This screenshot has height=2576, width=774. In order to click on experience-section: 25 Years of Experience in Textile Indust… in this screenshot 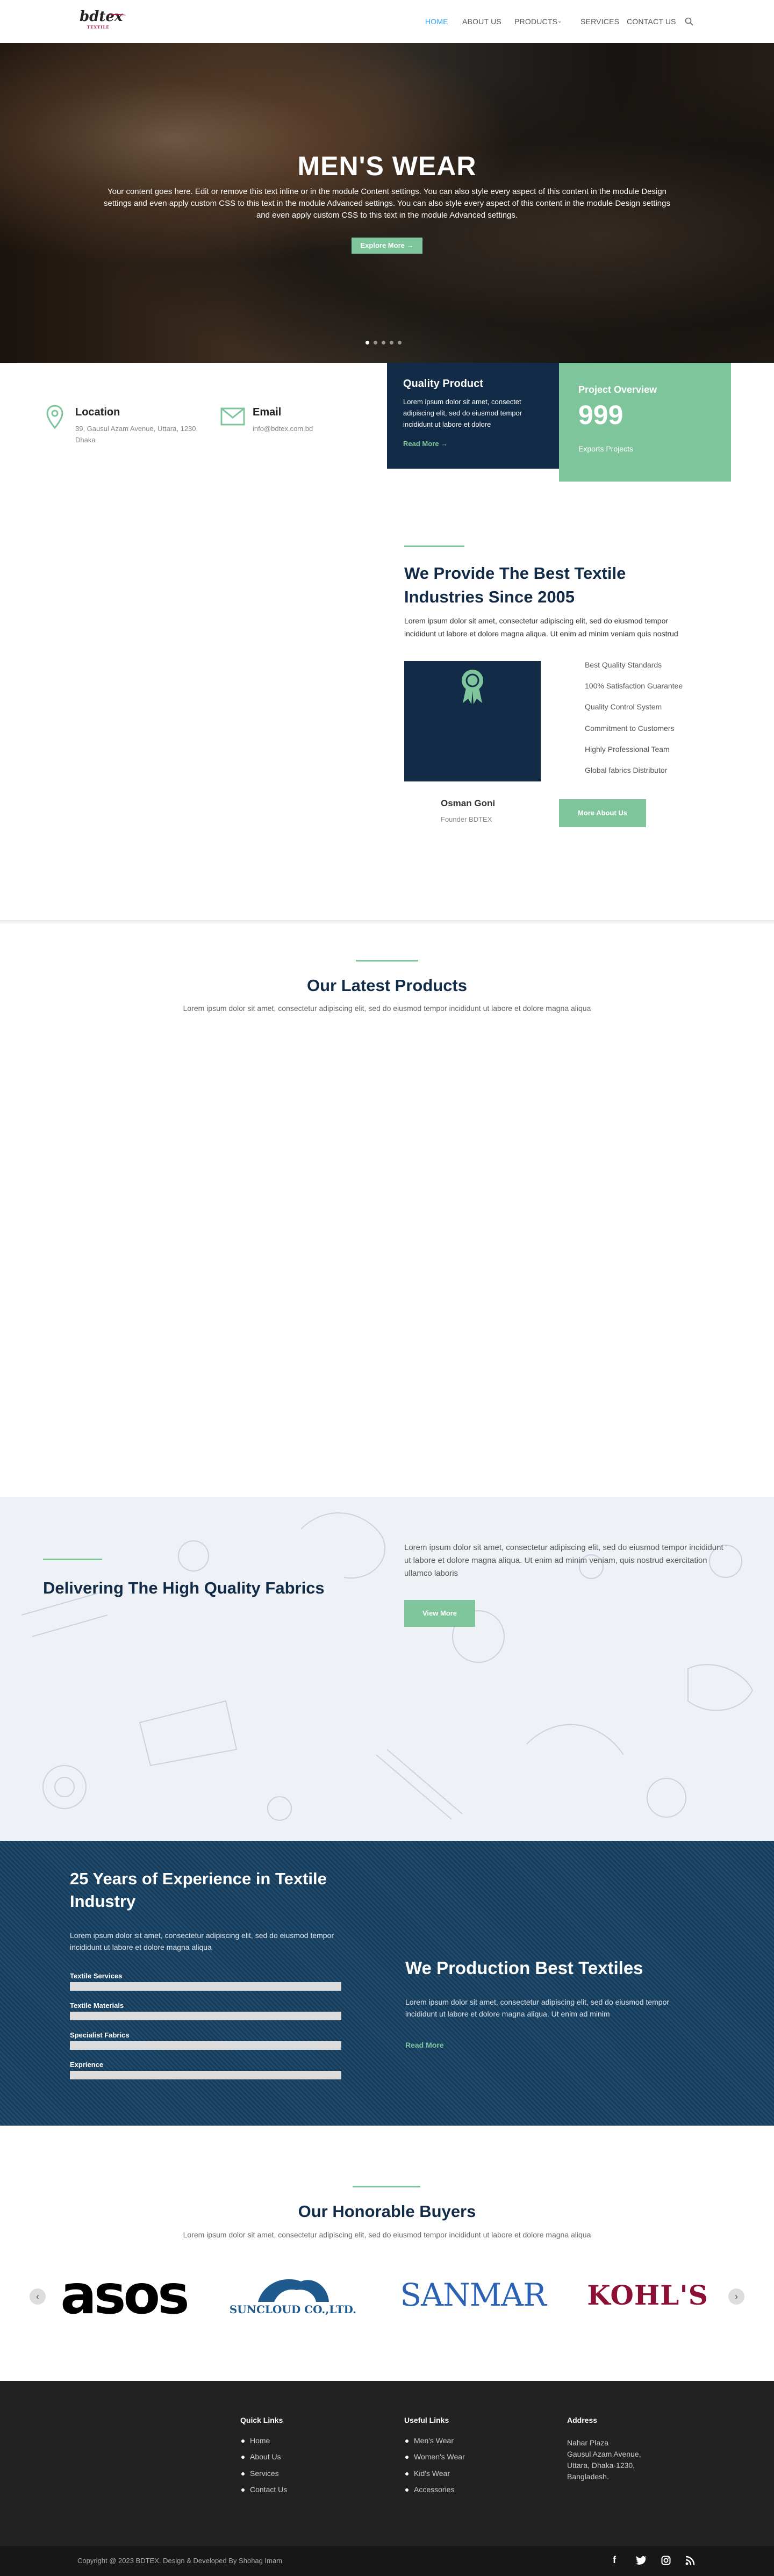, I will do `click(387, 1983)`.